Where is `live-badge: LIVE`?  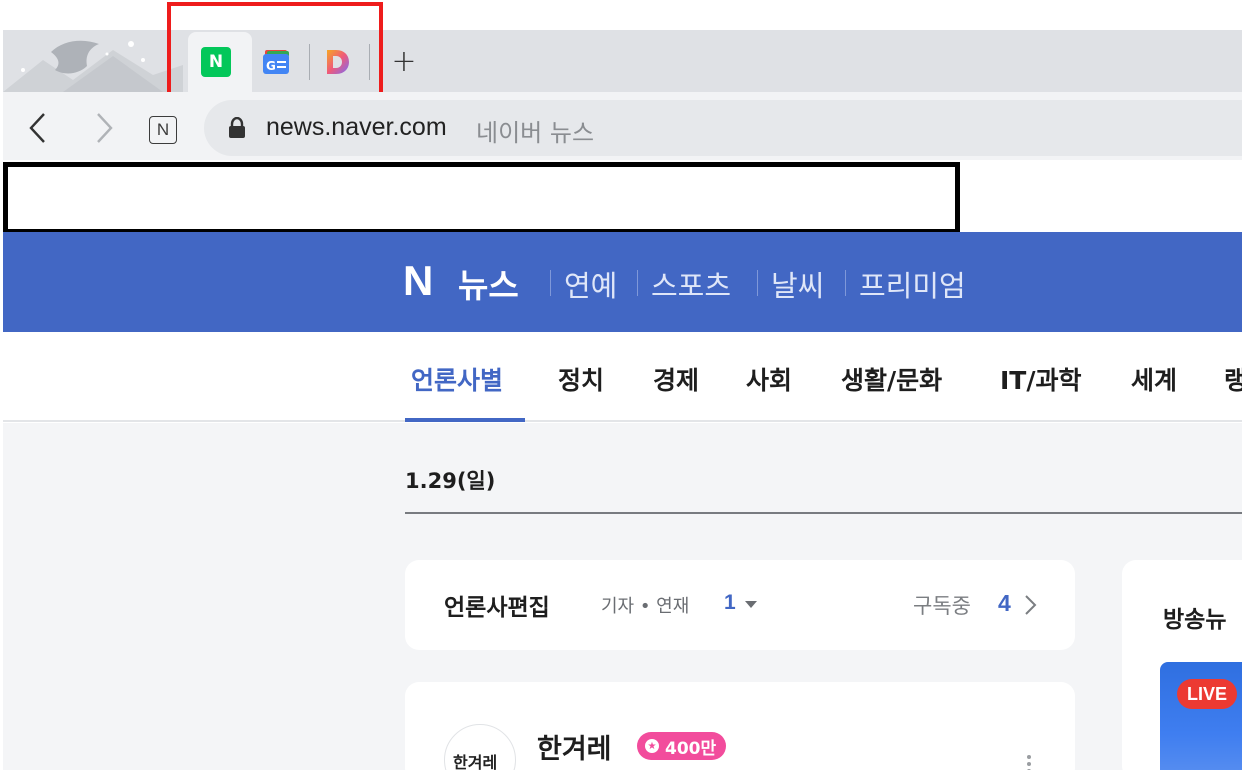 live-badge: LIVE is located at coordinates (1207, 694).